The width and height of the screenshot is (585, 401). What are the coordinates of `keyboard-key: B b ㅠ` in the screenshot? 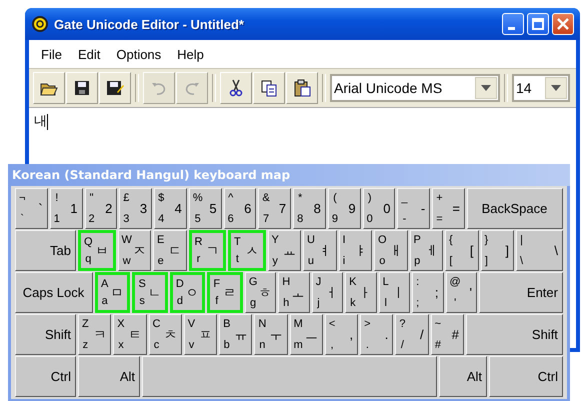 It's located at (235, 334).